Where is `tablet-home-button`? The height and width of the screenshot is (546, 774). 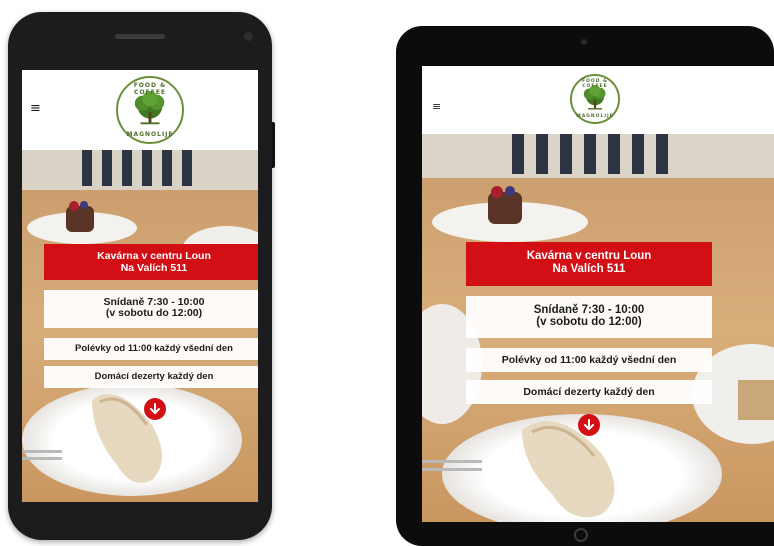 tablet-home-button is located at coordinates (581, 535).